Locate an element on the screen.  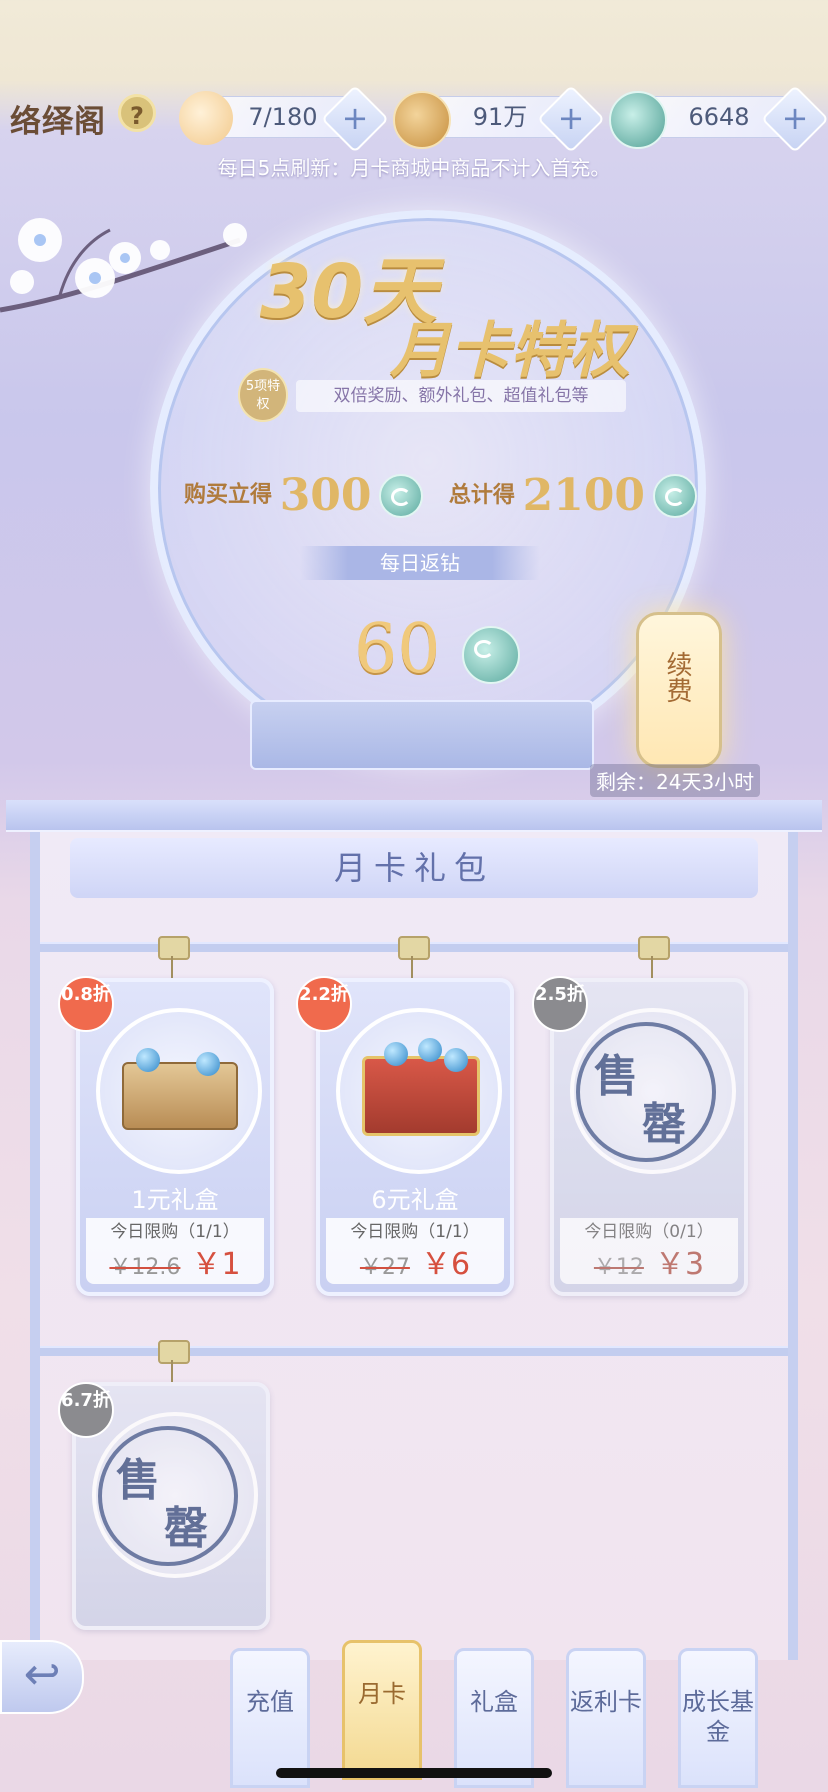
renew-label: 续费 is located at coordinates (677, 677).